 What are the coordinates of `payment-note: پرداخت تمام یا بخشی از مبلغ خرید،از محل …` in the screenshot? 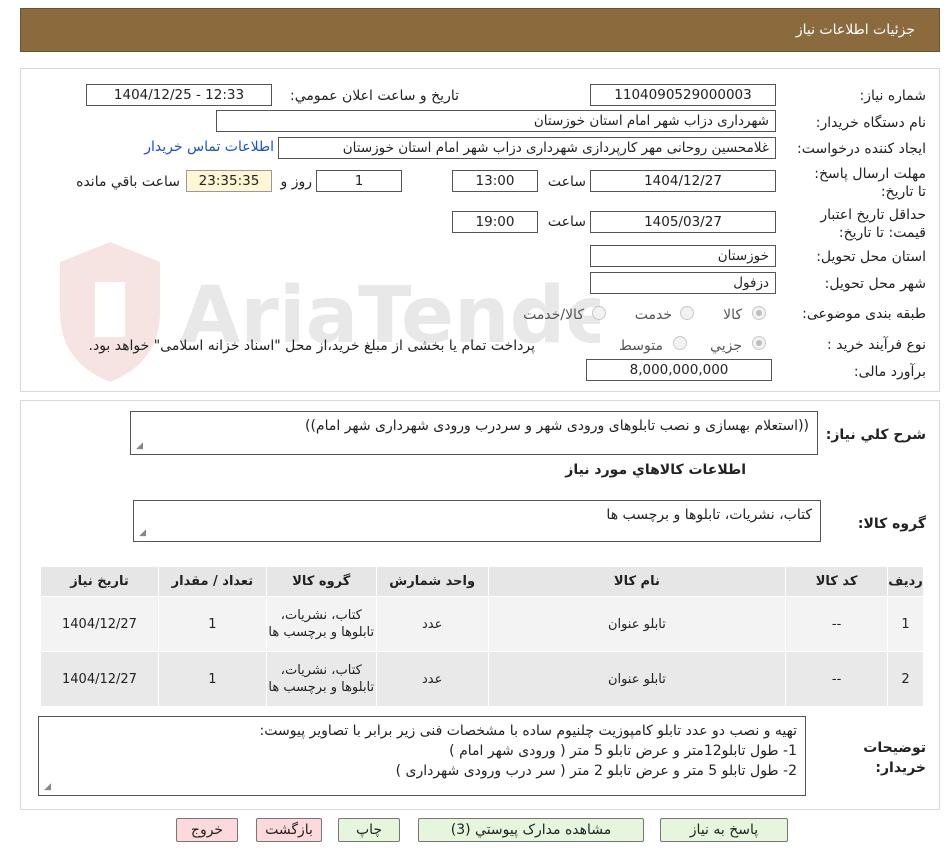 It's located at (311, 346).